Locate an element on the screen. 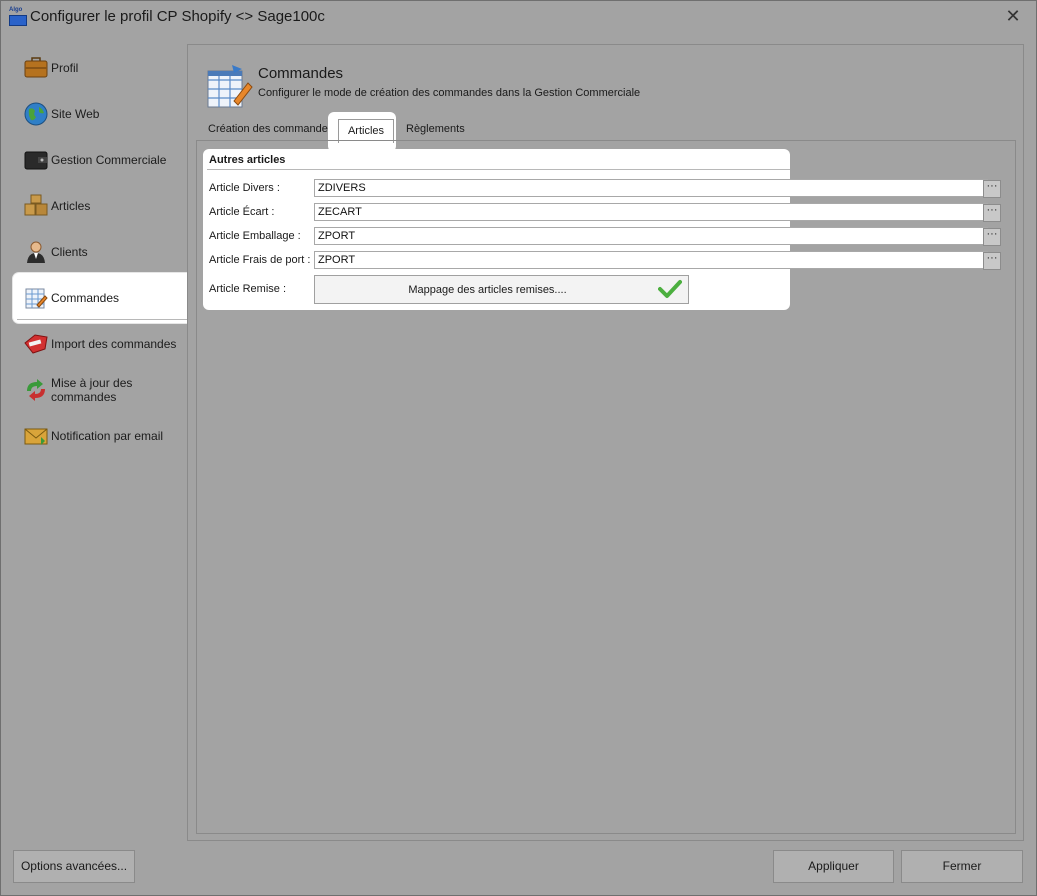  sidebar-item-commandes: Commandes is located at coordinates (106, 298).